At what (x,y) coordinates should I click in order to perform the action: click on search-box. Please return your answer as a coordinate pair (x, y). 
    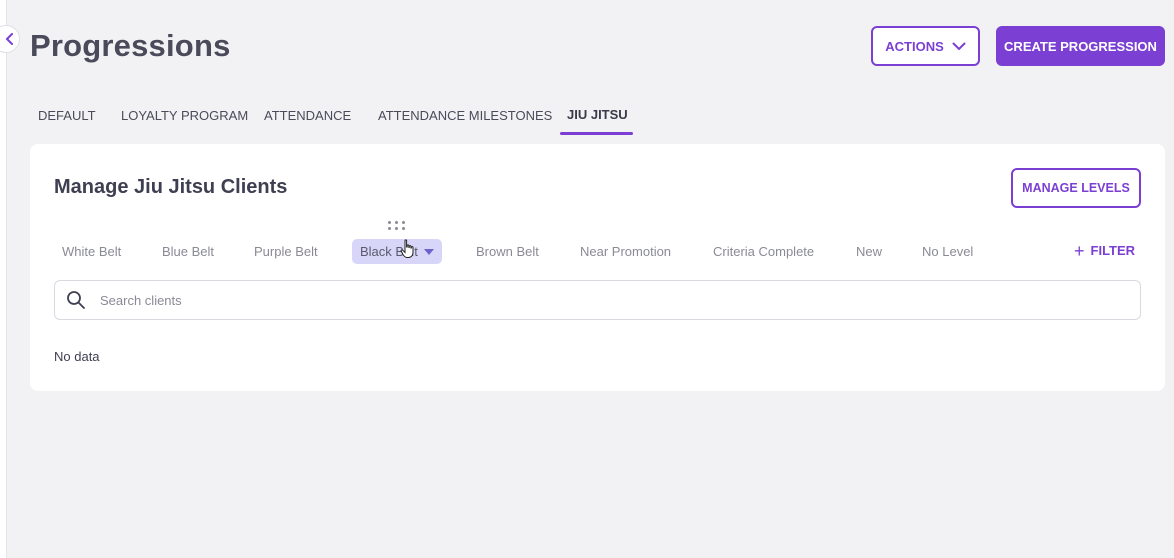
    Looking at the image, I should click on (597, 300).